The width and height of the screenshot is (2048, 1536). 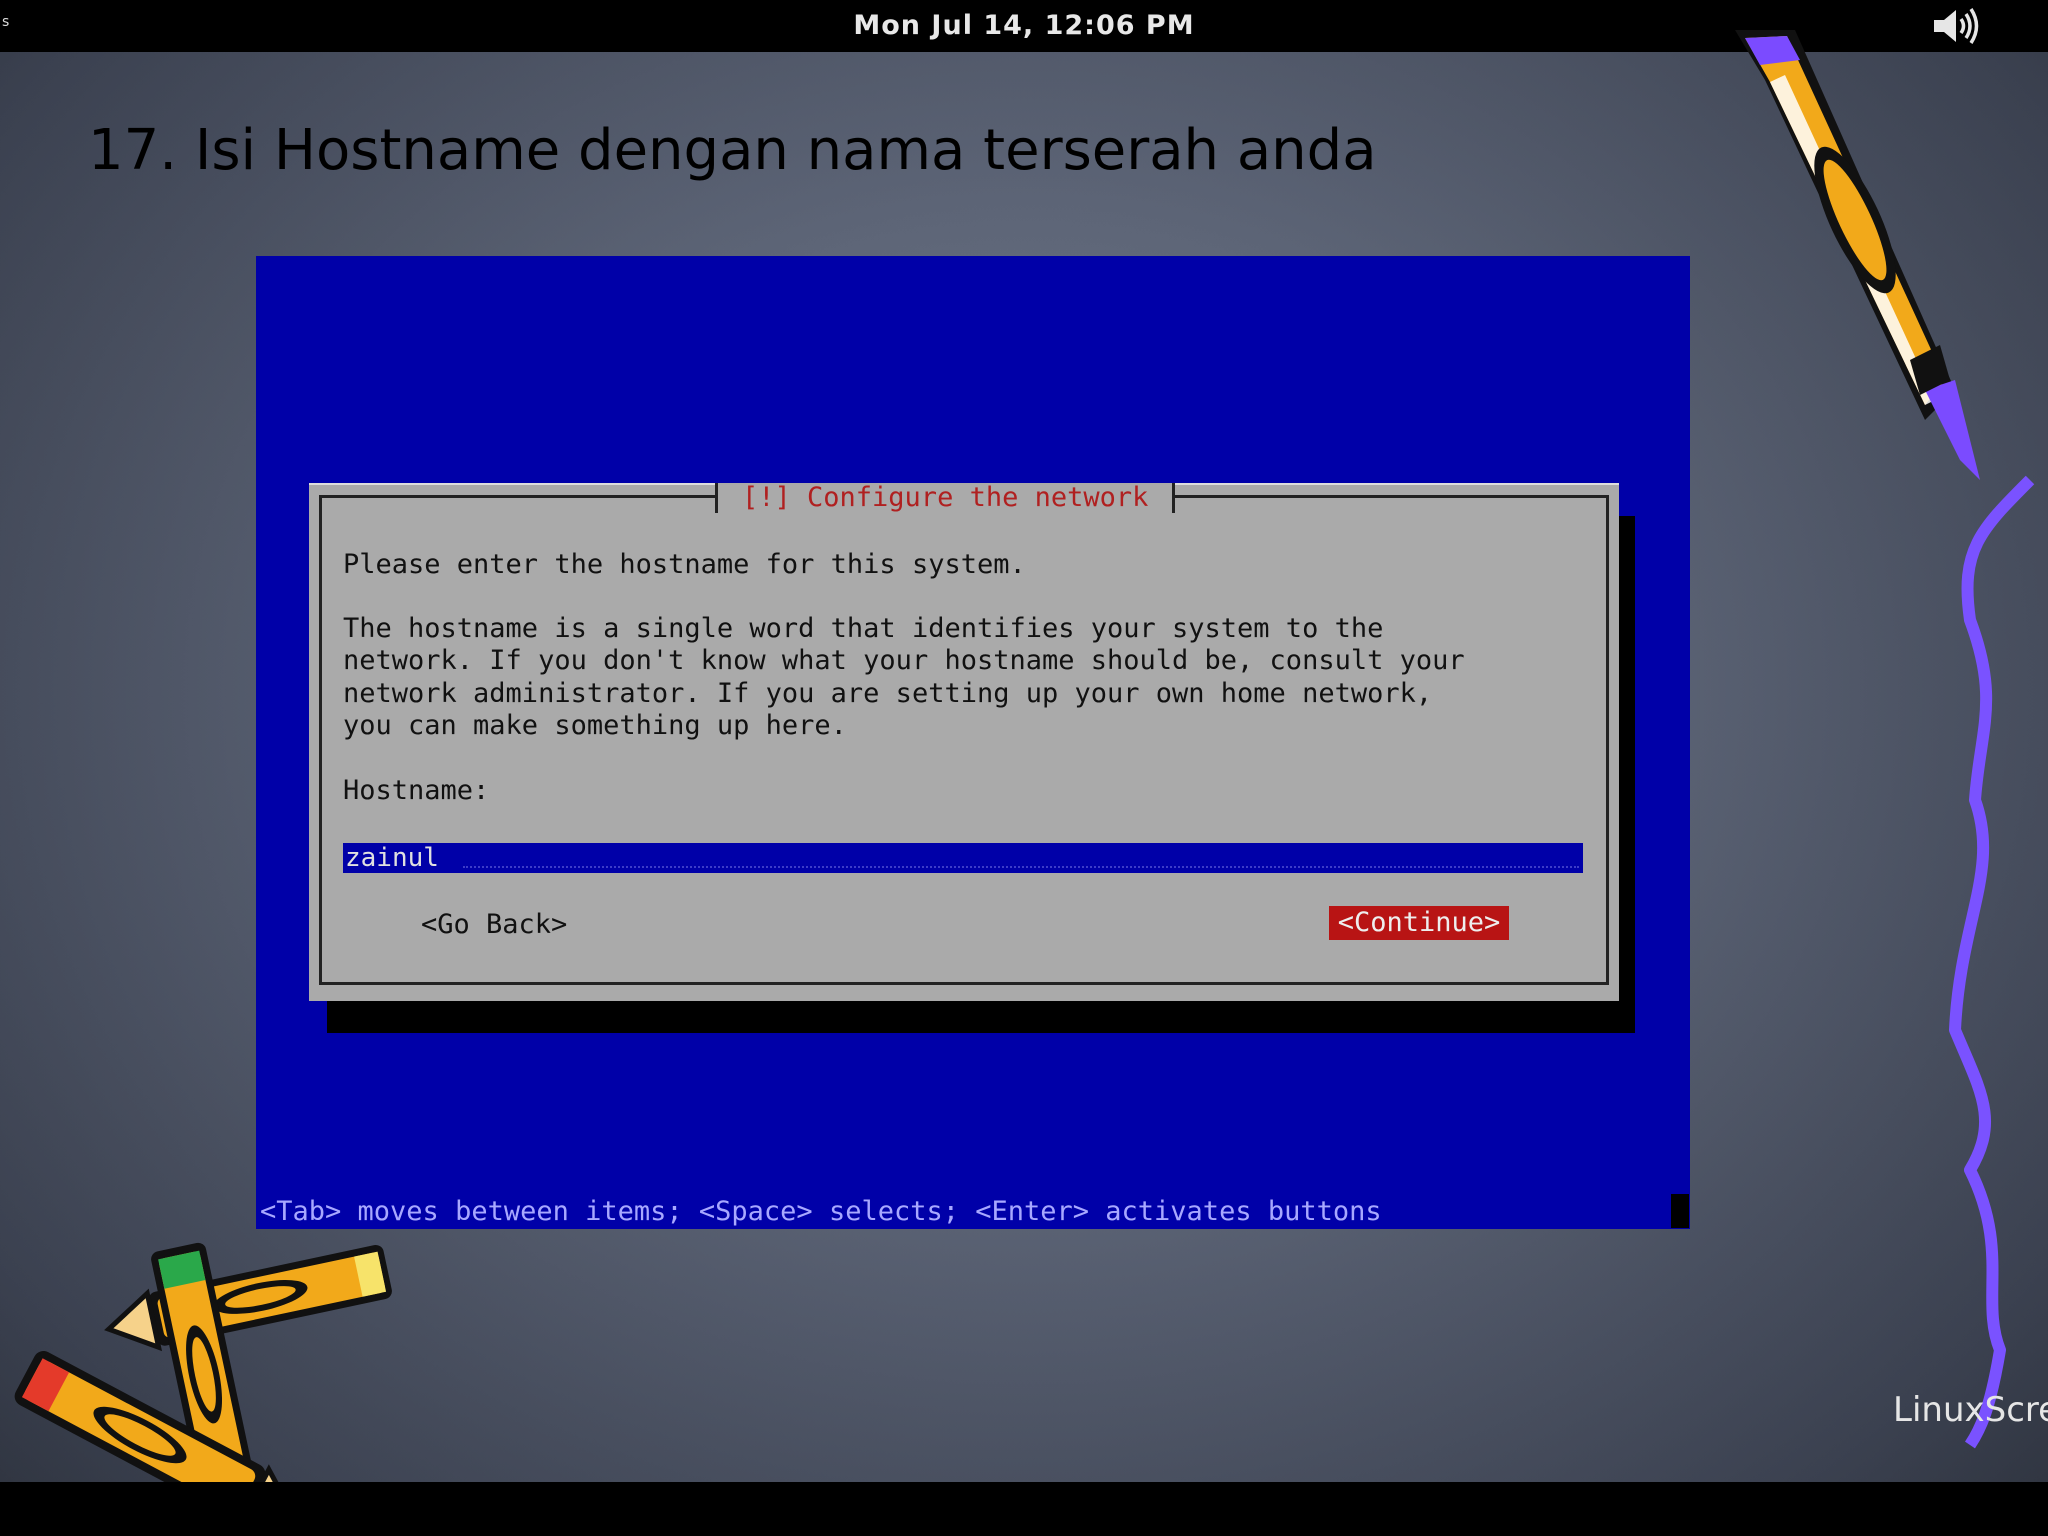 I want to click on squiggle-line-icon, so click(x=1992, y=962).